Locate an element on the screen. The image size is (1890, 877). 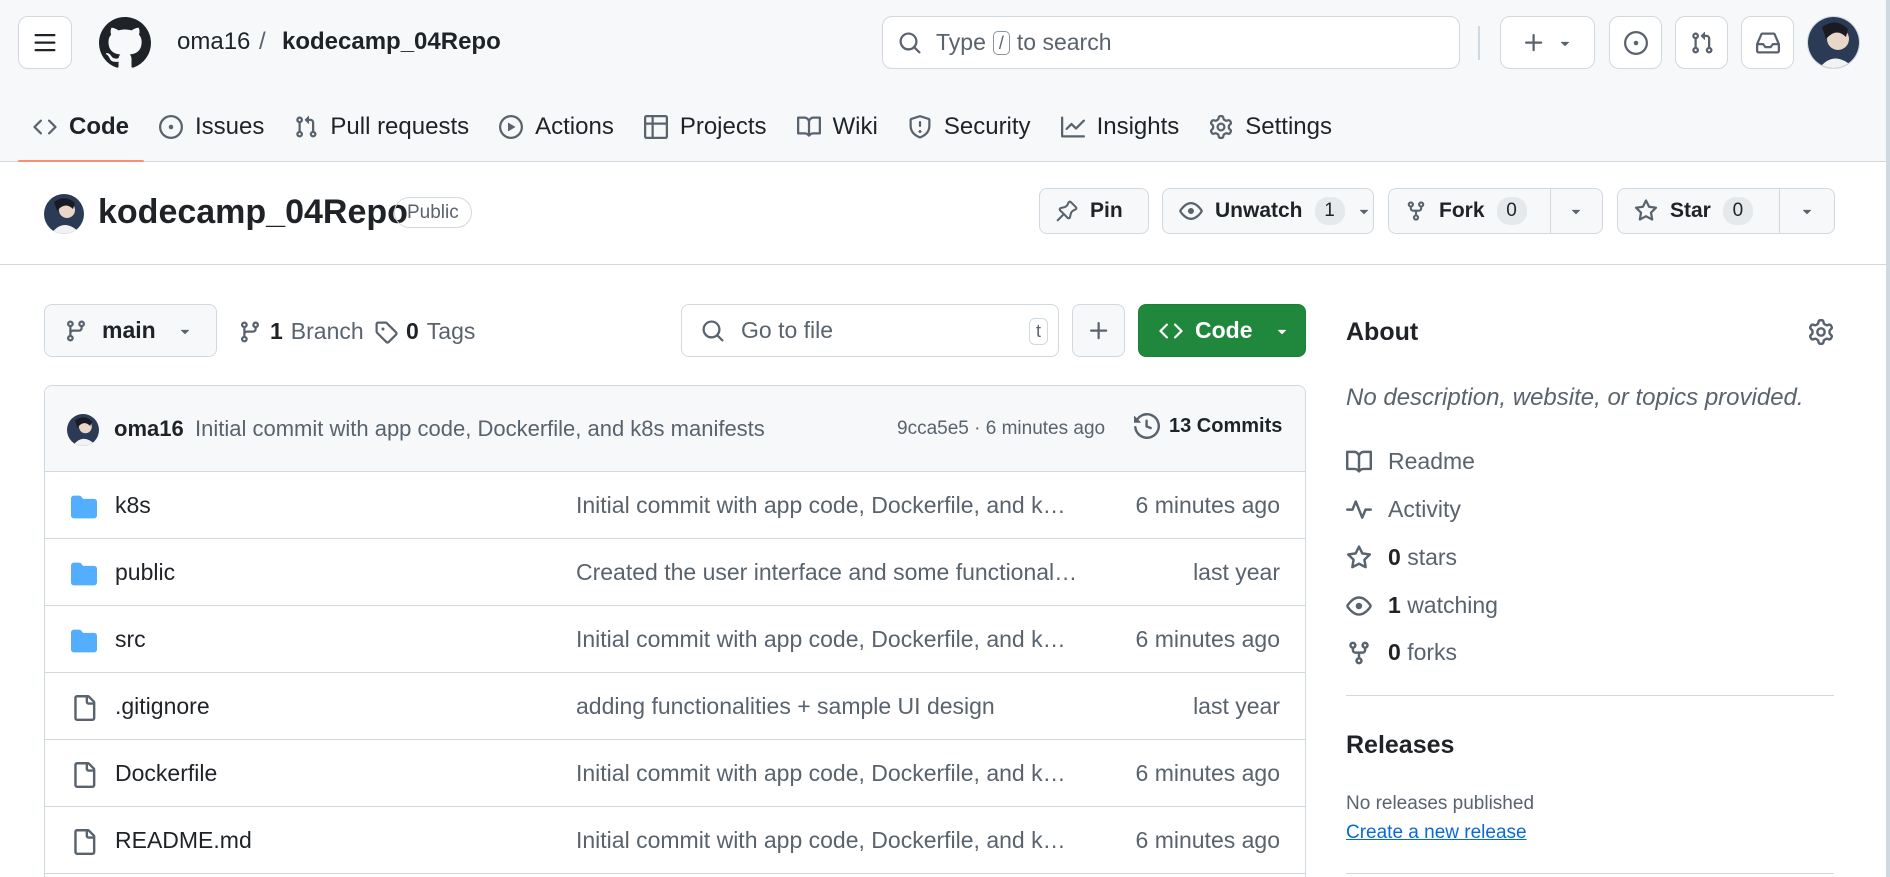
file-name: Dockerfile is located at coordinates (166, 773).